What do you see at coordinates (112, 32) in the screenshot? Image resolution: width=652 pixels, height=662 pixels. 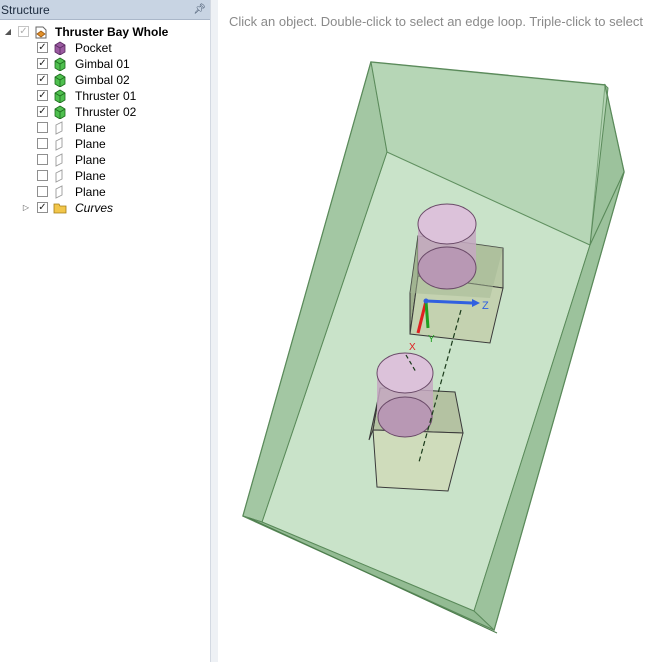 I see `tree-root-label: Thruster Bay Whole` at bounding box center [112, 32].